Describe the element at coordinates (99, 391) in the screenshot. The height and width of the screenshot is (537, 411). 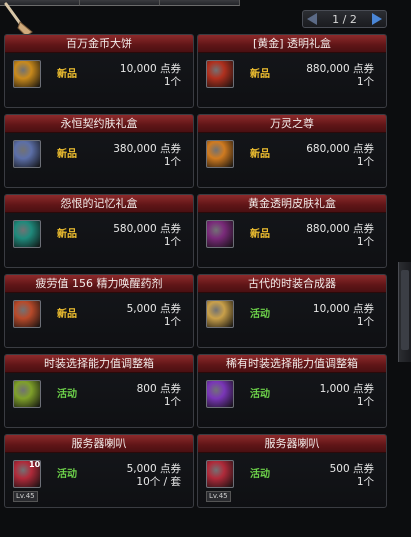
I see `item-card: 时装选择能力值调整箱 活动 800 点券 1个` at that location.